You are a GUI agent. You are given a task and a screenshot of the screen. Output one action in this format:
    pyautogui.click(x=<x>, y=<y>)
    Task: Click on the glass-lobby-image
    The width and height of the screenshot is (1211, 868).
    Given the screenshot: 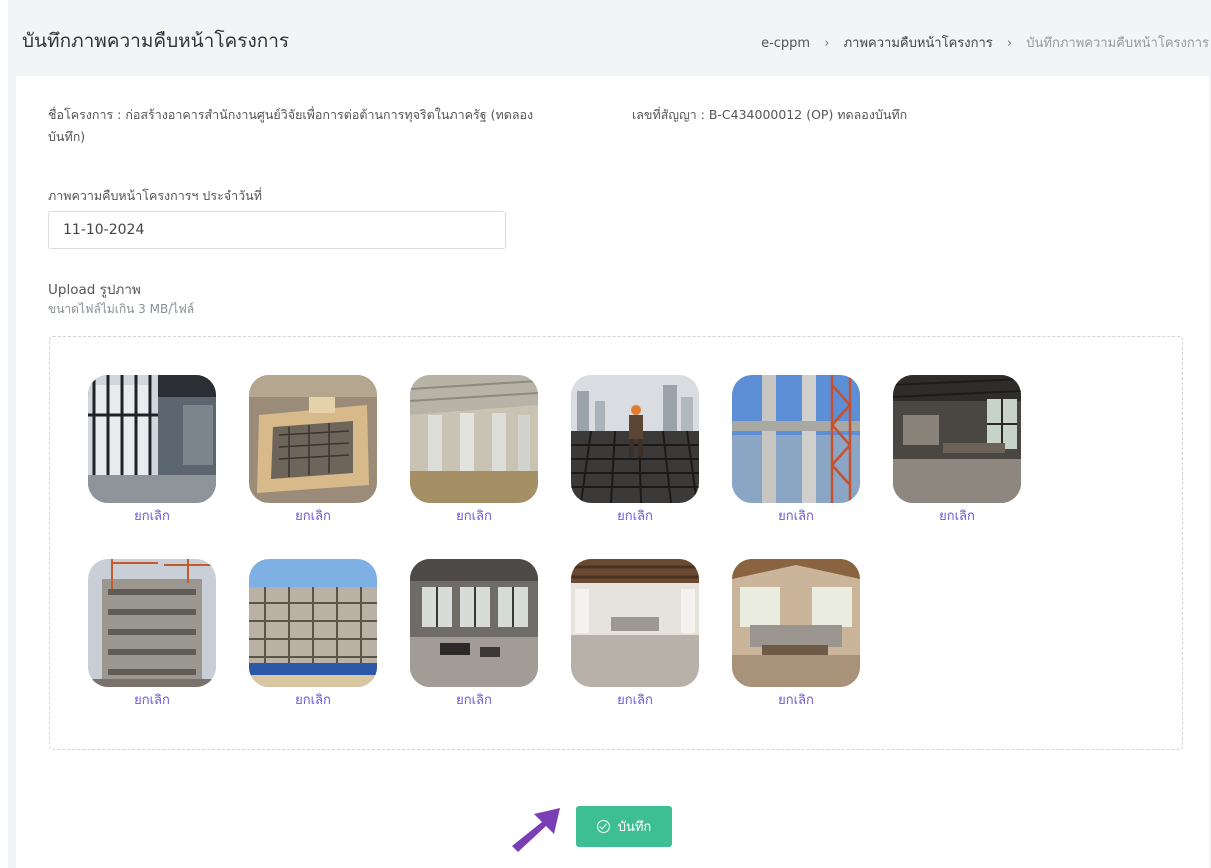 What is the action you would take?
    pyautogui.click(x=152, y=439)
    